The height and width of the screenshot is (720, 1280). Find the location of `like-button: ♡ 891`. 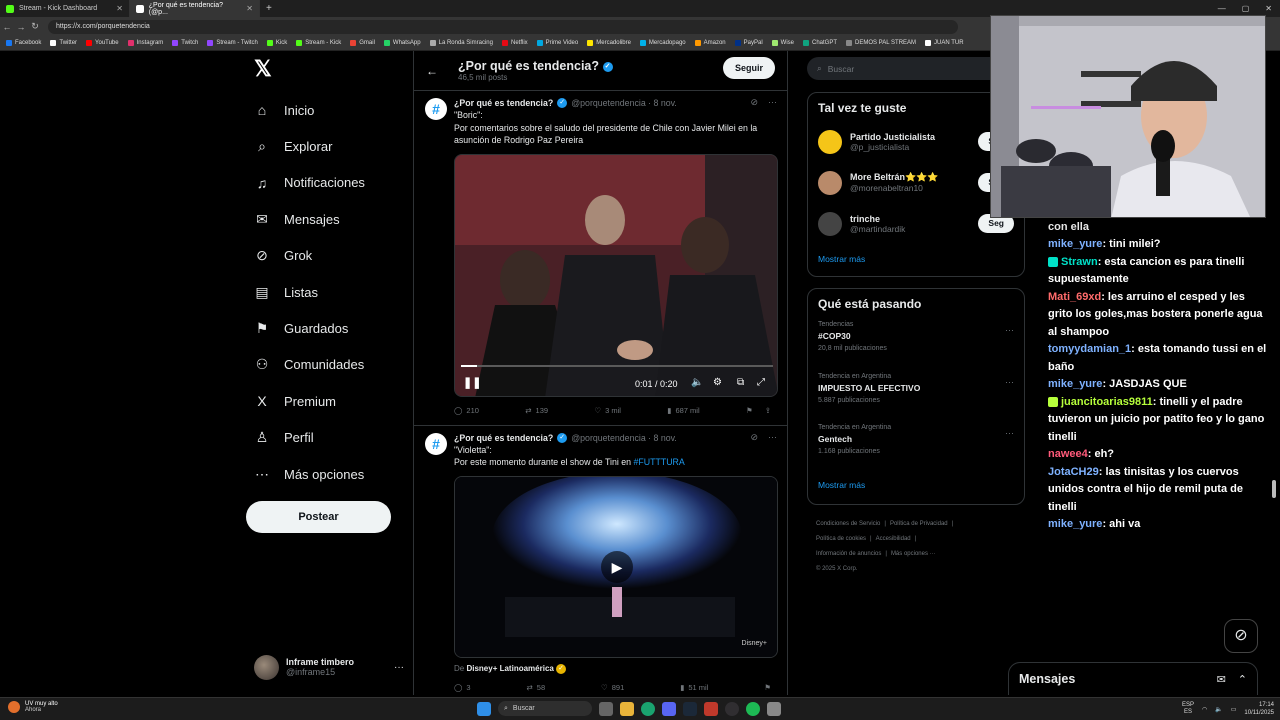

like-button: ♡ 891 is located at coordinates (612, 687).